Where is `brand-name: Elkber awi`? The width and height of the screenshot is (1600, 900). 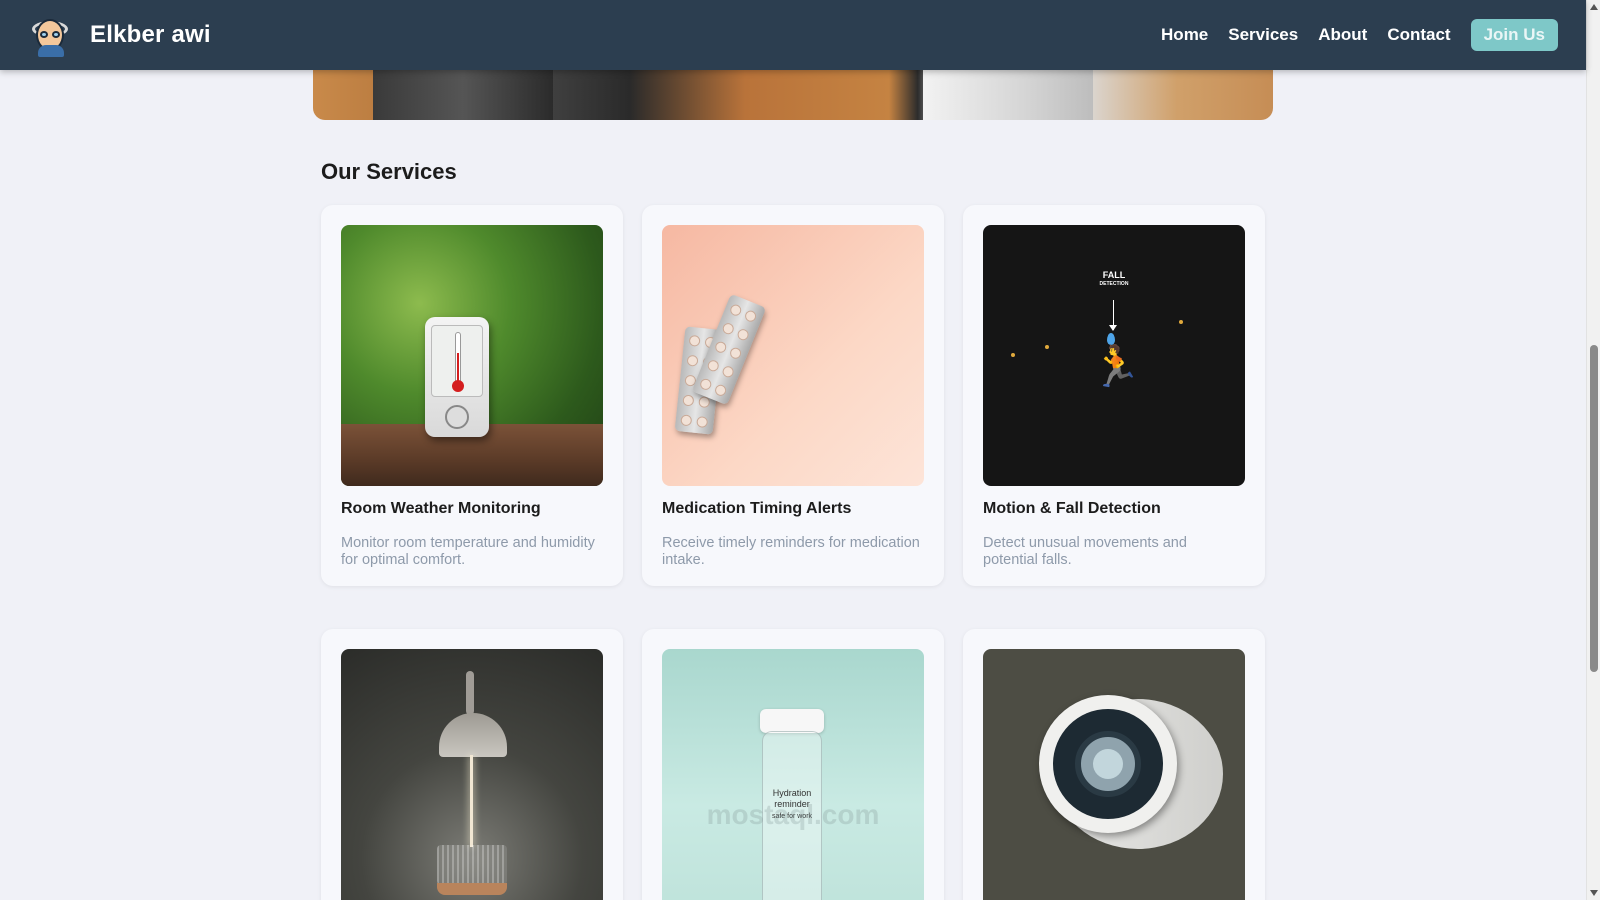
brand-name: Elkber awi is located at coordinates (150, 35).